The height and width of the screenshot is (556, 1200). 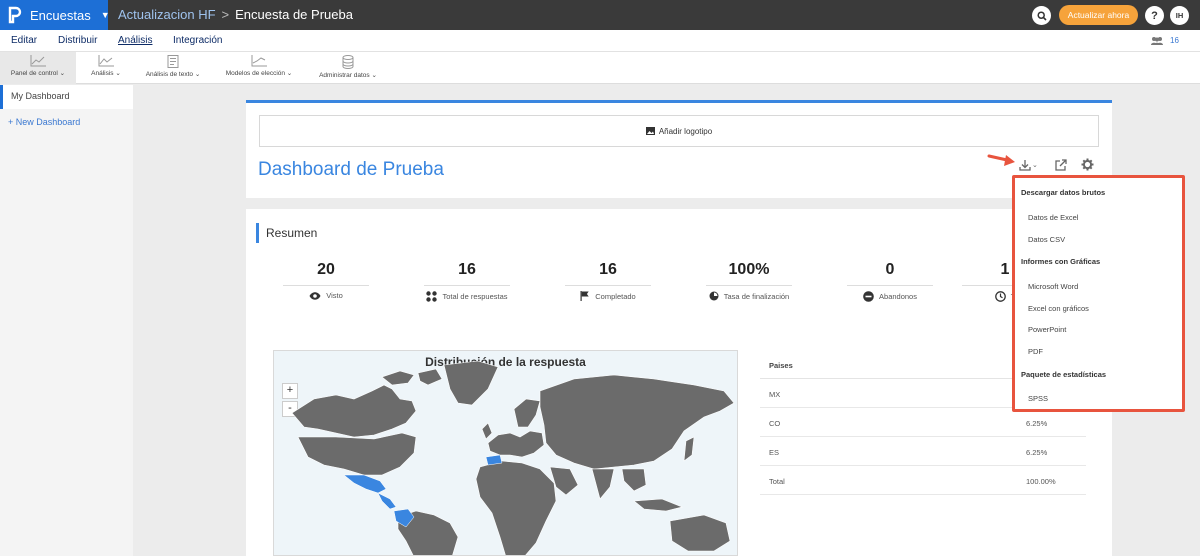 I want to click on tool-panel-de-control: Panel de control ⌄, so click(x=38, y=68).